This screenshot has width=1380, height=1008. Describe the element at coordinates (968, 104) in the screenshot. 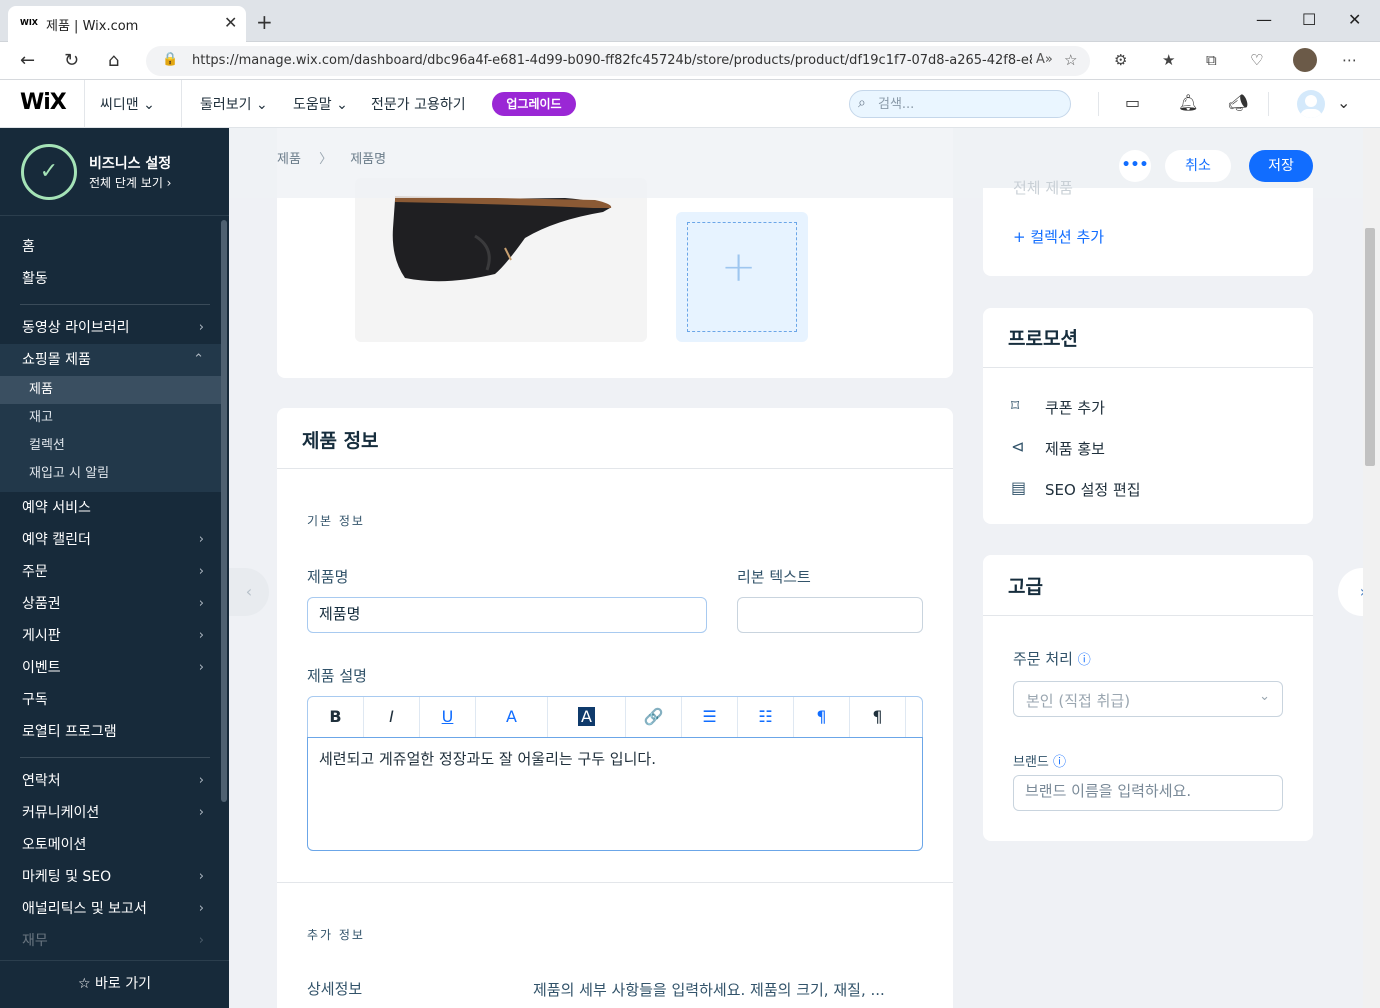

I see `search-input` at that location.